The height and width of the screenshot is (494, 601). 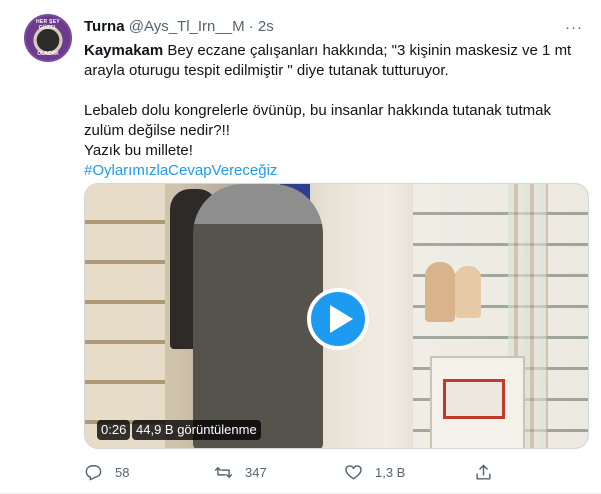 I want to click on play-button, so click(x=338, y=319).